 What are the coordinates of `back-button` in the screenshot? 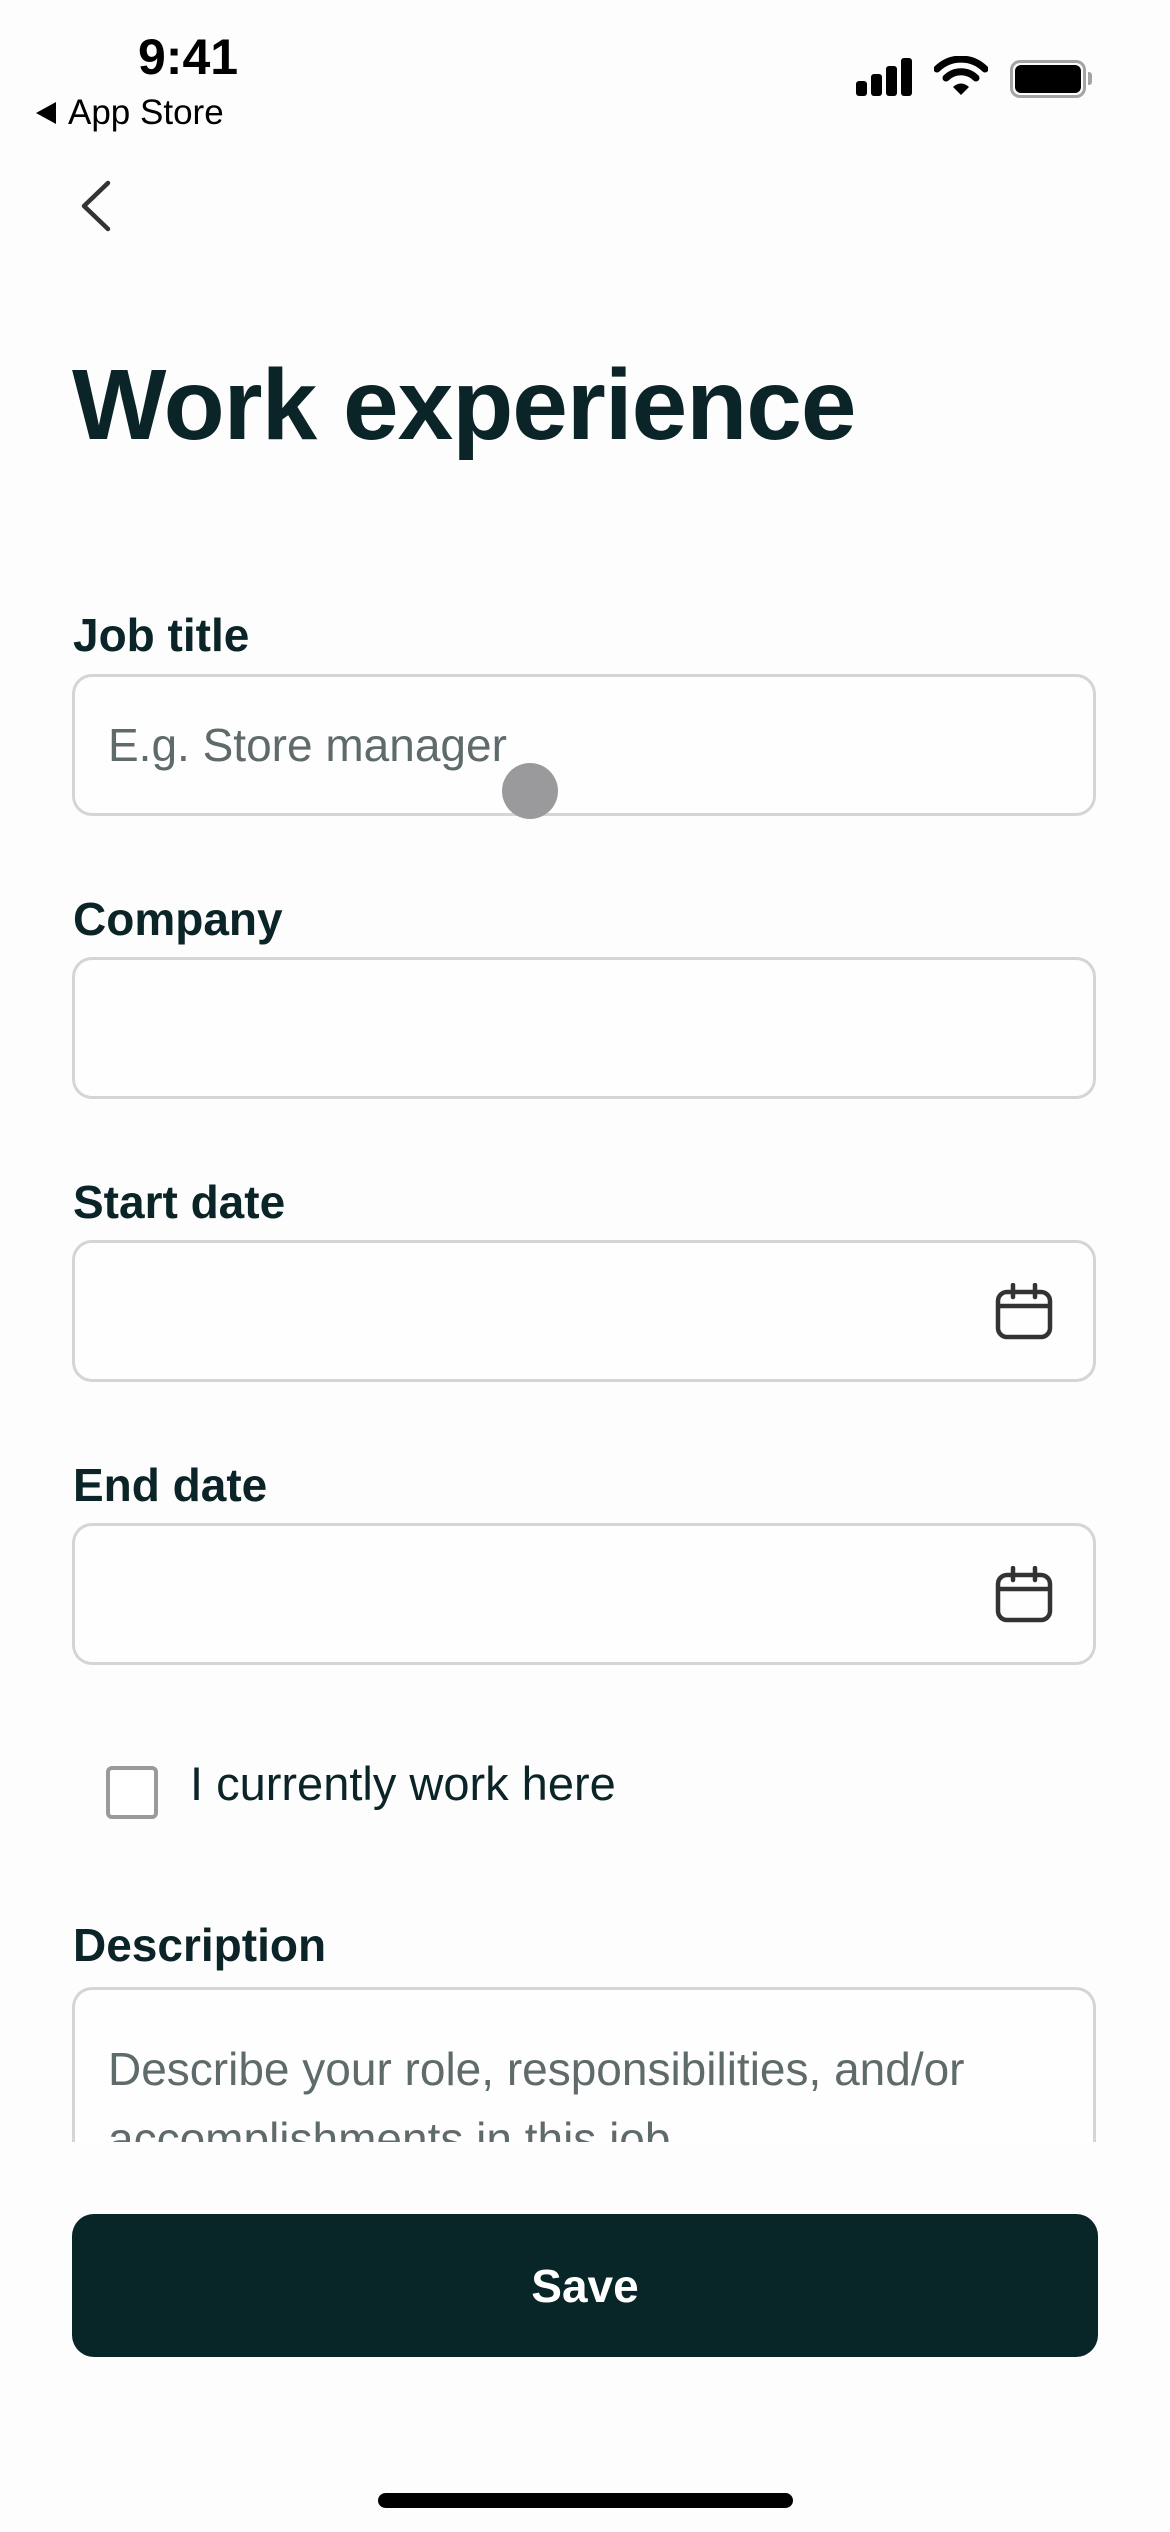 It's located at (96, 206).